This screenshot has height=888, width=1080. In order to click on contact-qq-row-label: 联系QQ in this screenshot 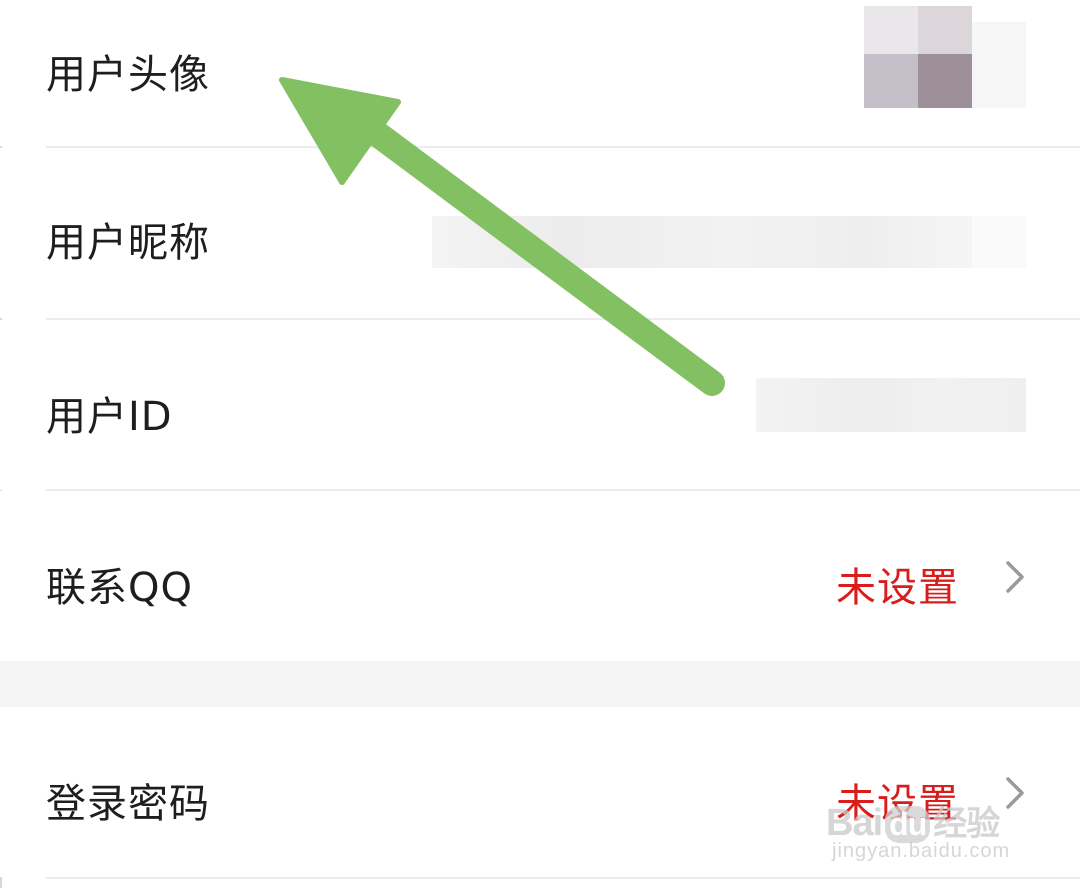, I will do `click(119, 588)`.